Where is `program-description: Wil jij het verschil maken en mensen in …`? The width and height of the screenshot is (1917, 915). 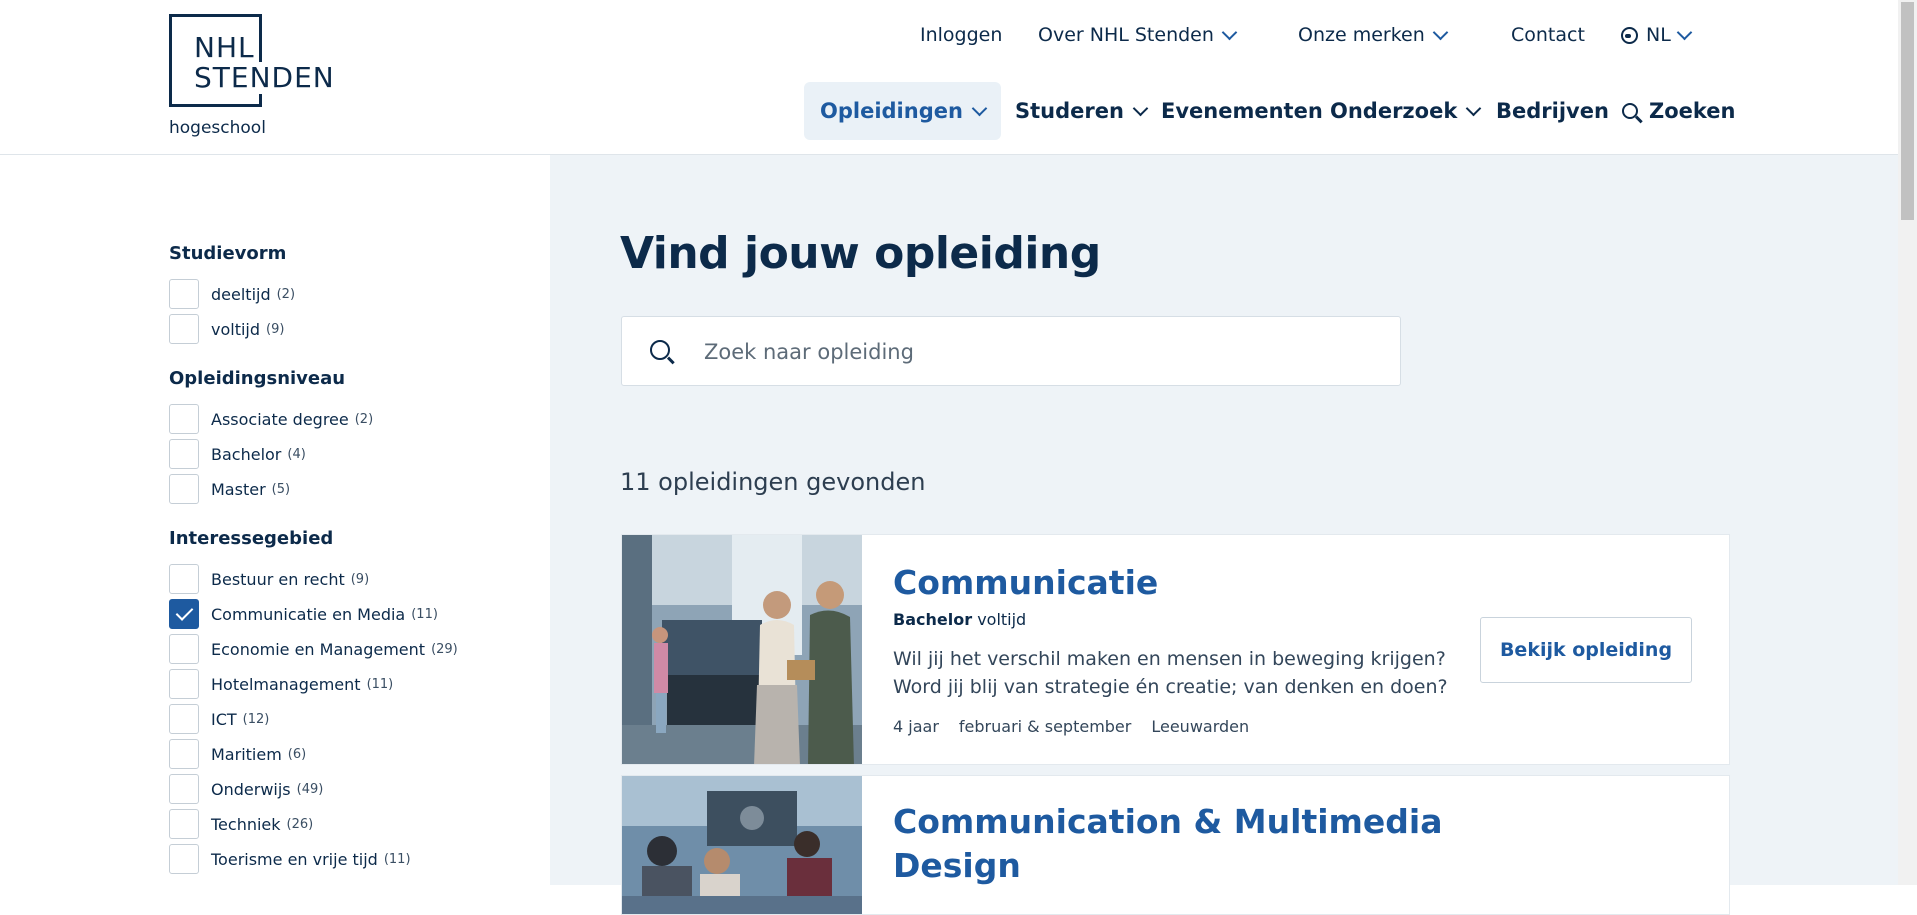 program-description: Wil jij het verschil maken en mensen in … is located at coordinates (1170, 673).